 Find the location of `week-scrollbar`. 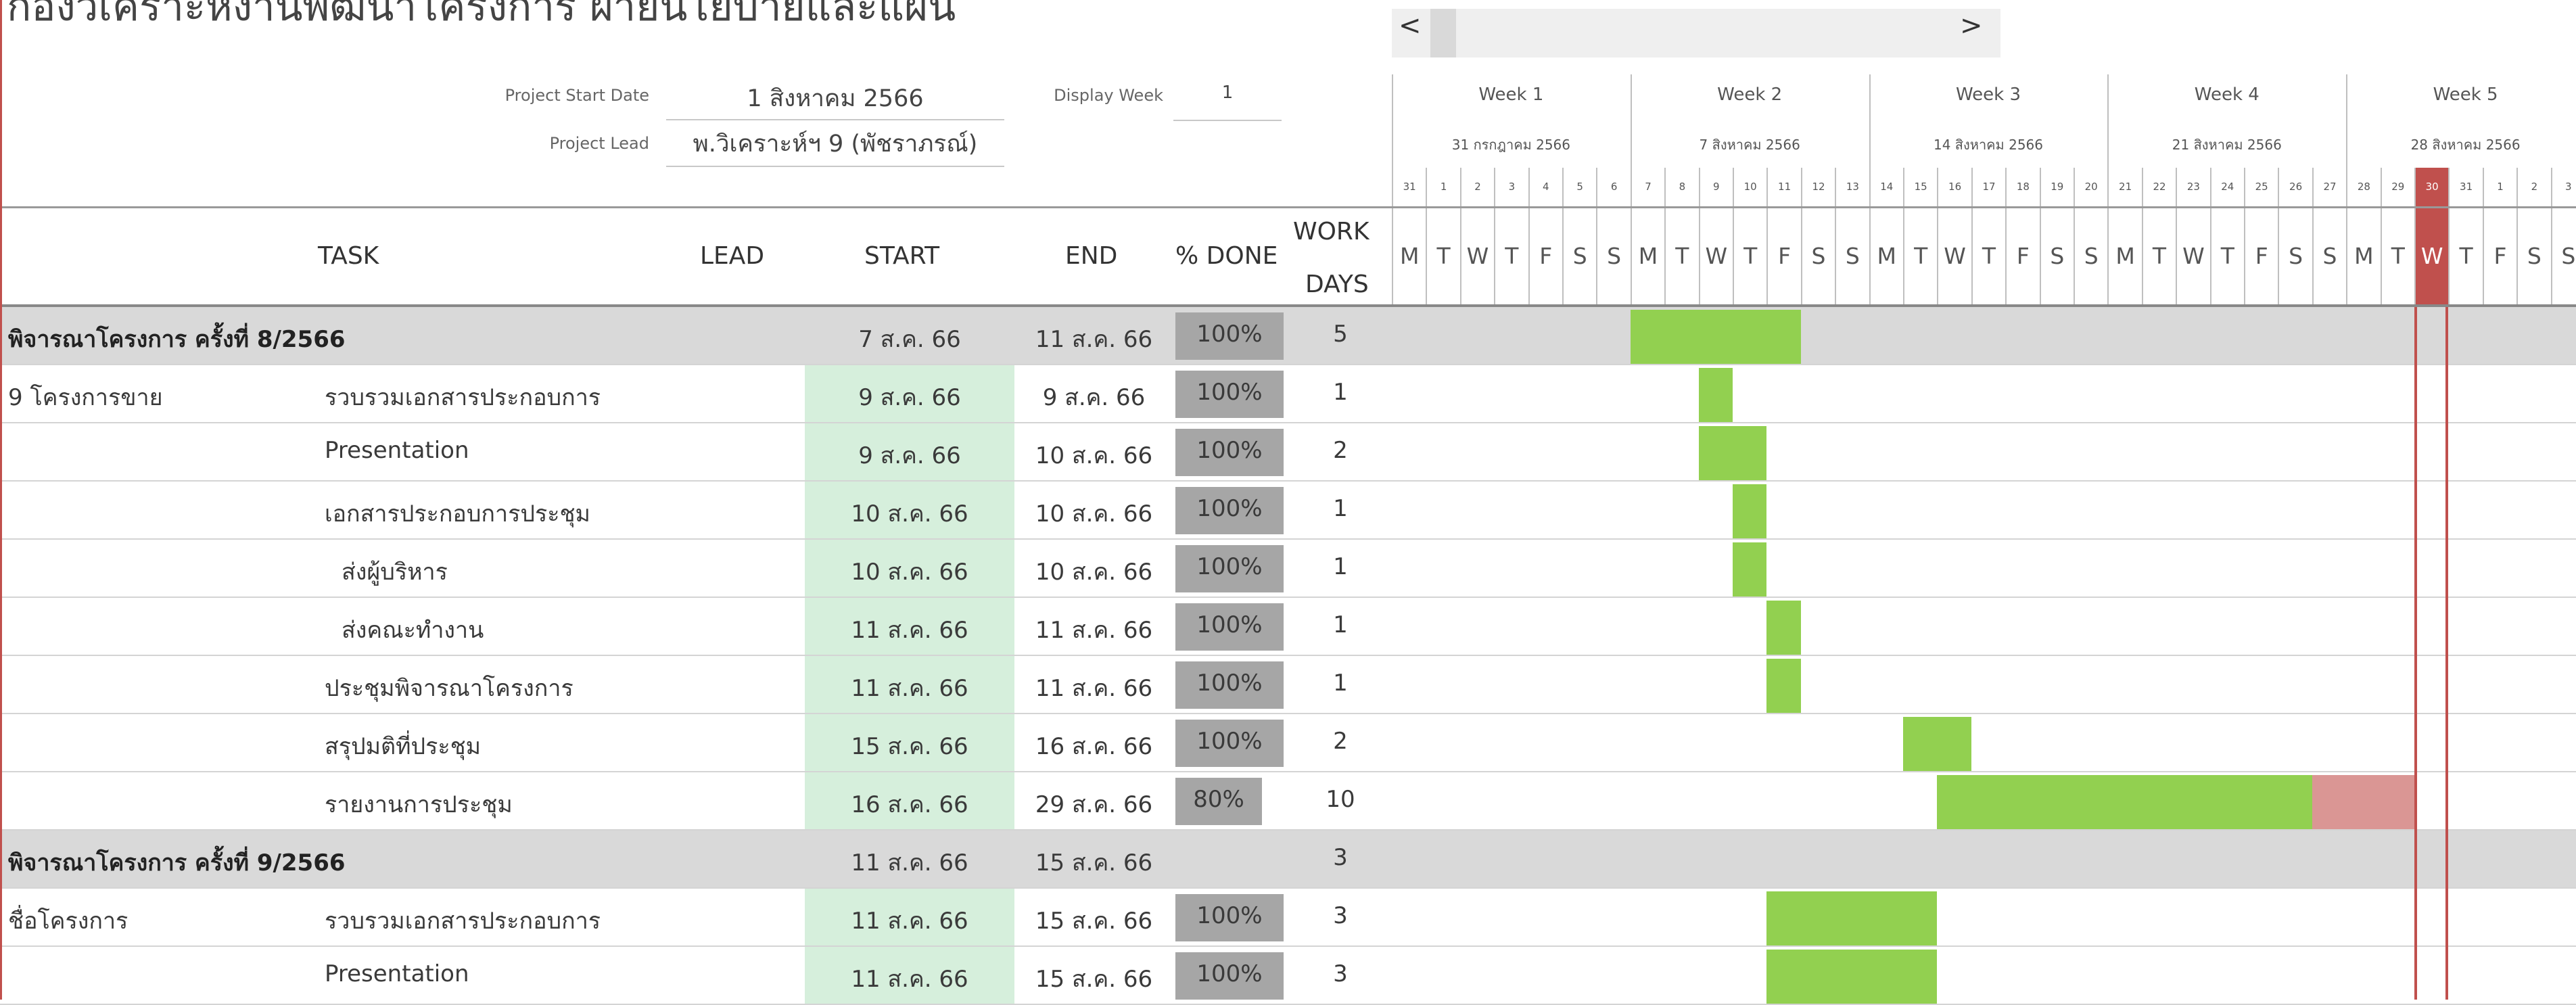

week-scrollbar is located at coordinates (1696, 33).